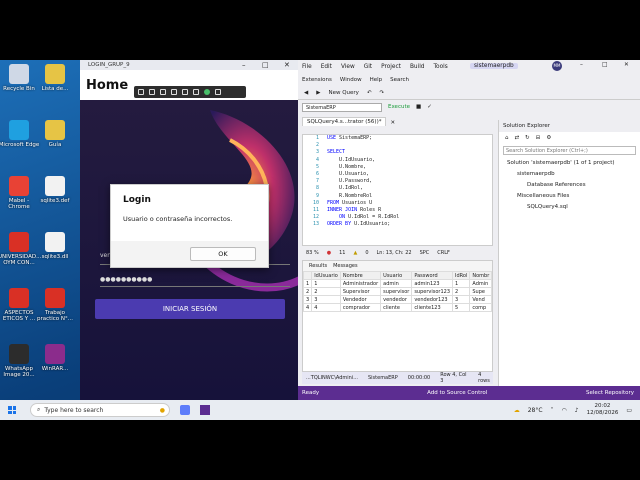 This screenshot has height=480, width=640. I want to click on collapse-icon: ⊟, so click(538, 138).